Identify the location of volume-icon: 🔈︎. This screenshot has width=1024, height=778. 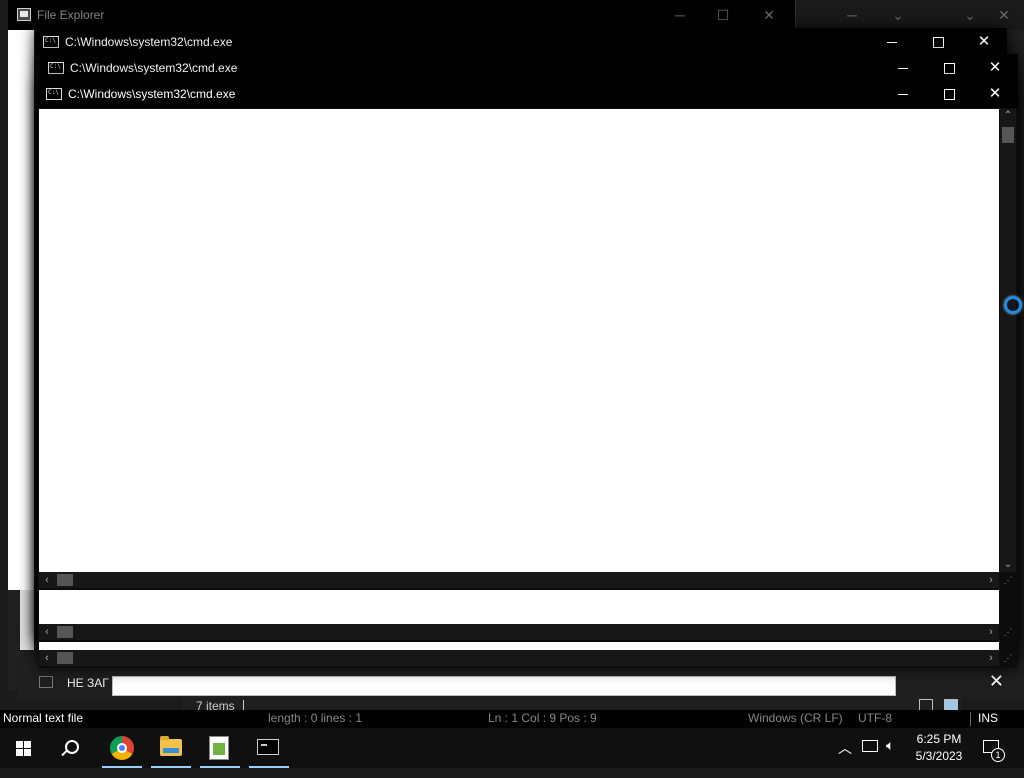
(890, 757).